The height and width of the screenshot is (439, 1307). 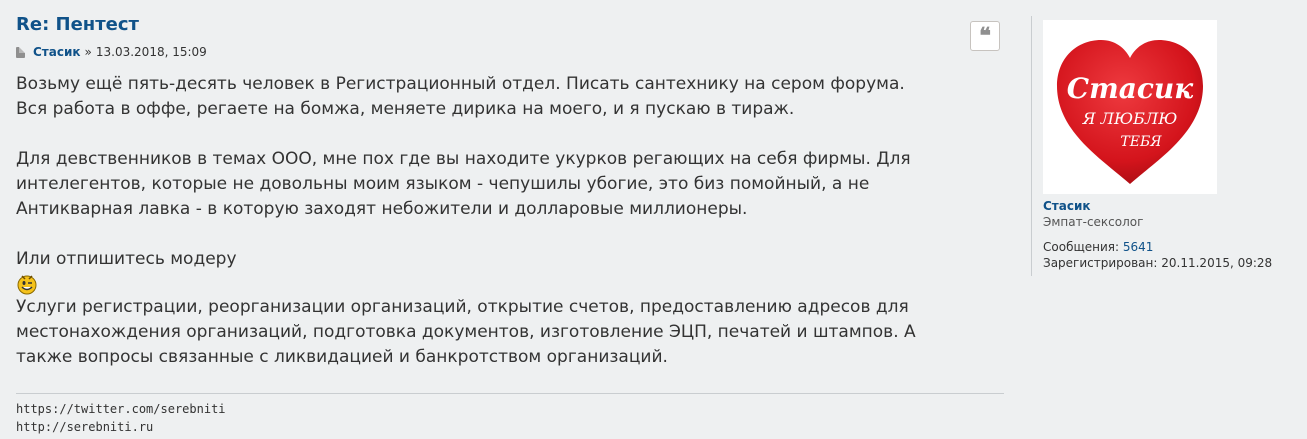 What do you see at coordinates (27, 285) in the screenshot?
I see `wink-smiley-icon` at bounding box center [27, 285].